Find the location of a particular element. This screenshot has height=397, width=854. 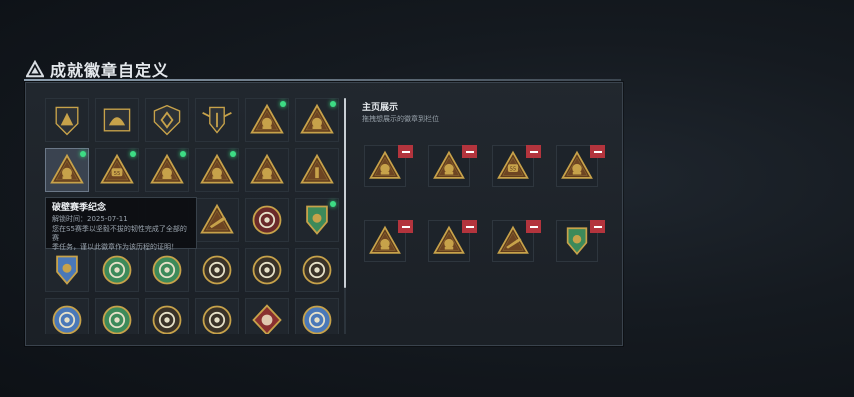

display-section-subtitle: 拖拽想展示的徽章到栏位 is located at coordinates (400, 119).